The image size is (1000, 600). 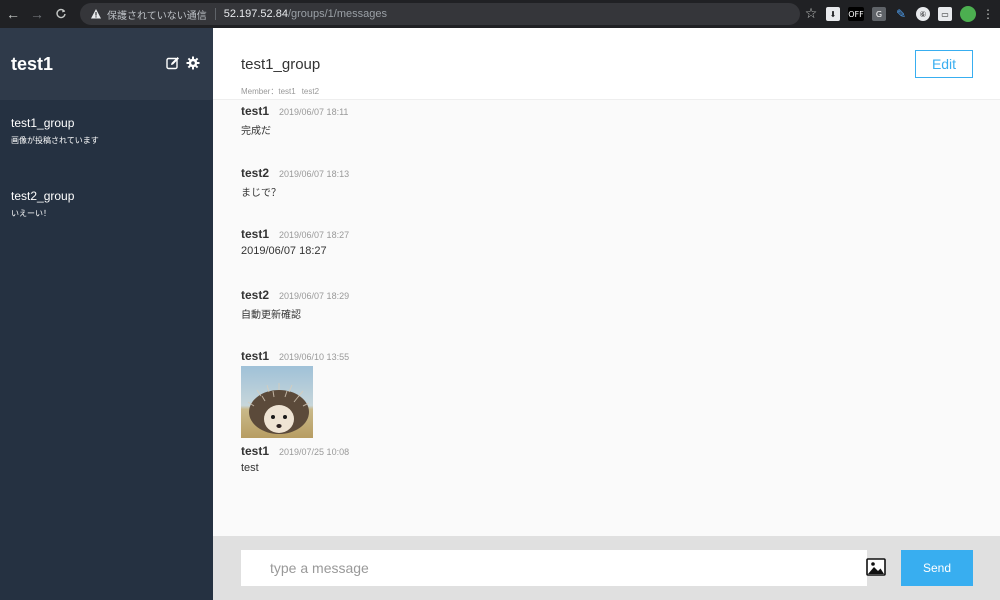 I want to click on group-item-last-message: いえーい！, so click(x=31, y=213).